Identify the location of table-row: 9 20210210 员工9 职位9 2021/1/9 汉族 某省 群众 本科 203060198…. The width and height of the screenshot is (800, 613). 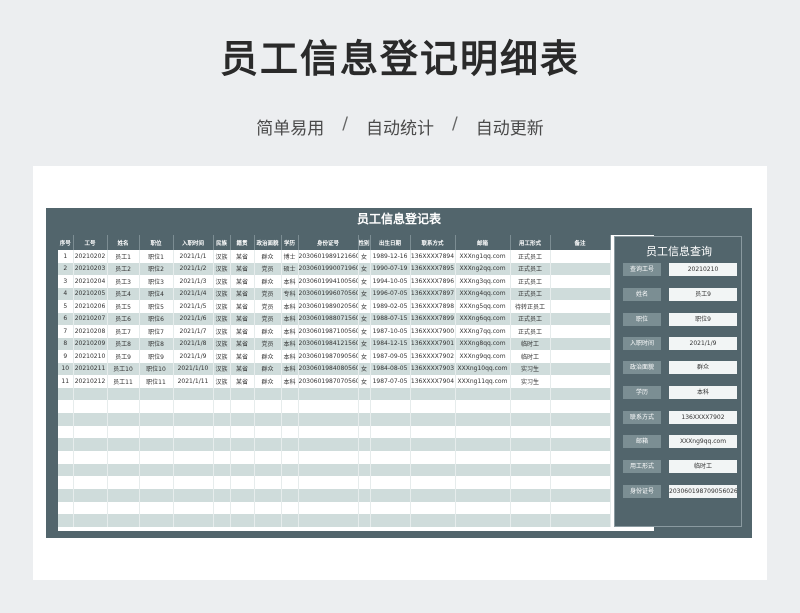
(334, 356).